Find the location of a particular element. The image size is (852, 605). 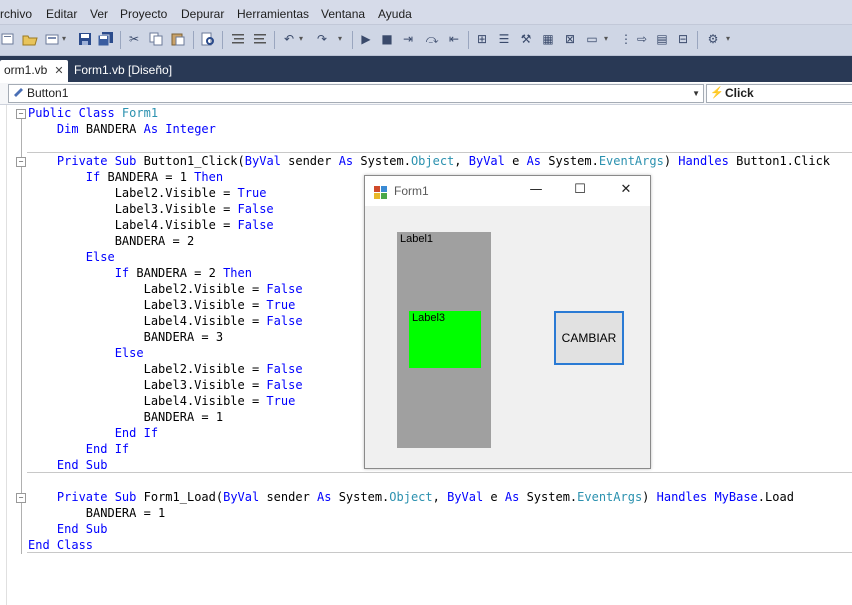

undo-icon: ↶ is located at coordinates (289, 39).